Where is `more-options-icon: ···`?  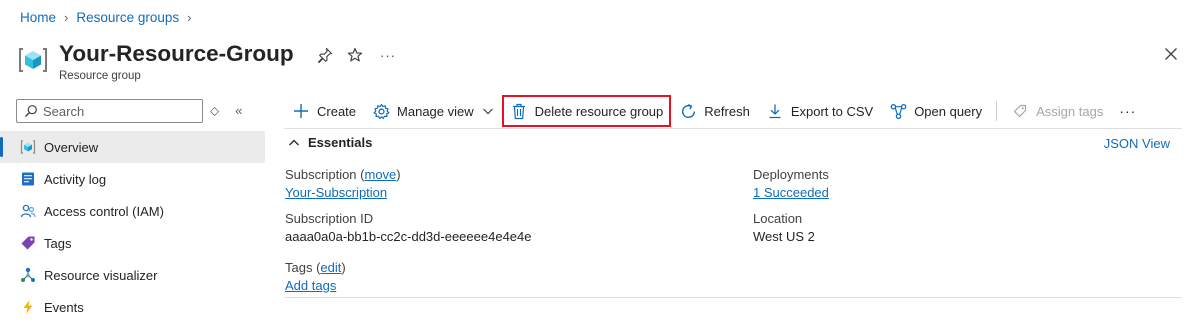
more-options-icon: ··· is located at coordinates (388, 55).